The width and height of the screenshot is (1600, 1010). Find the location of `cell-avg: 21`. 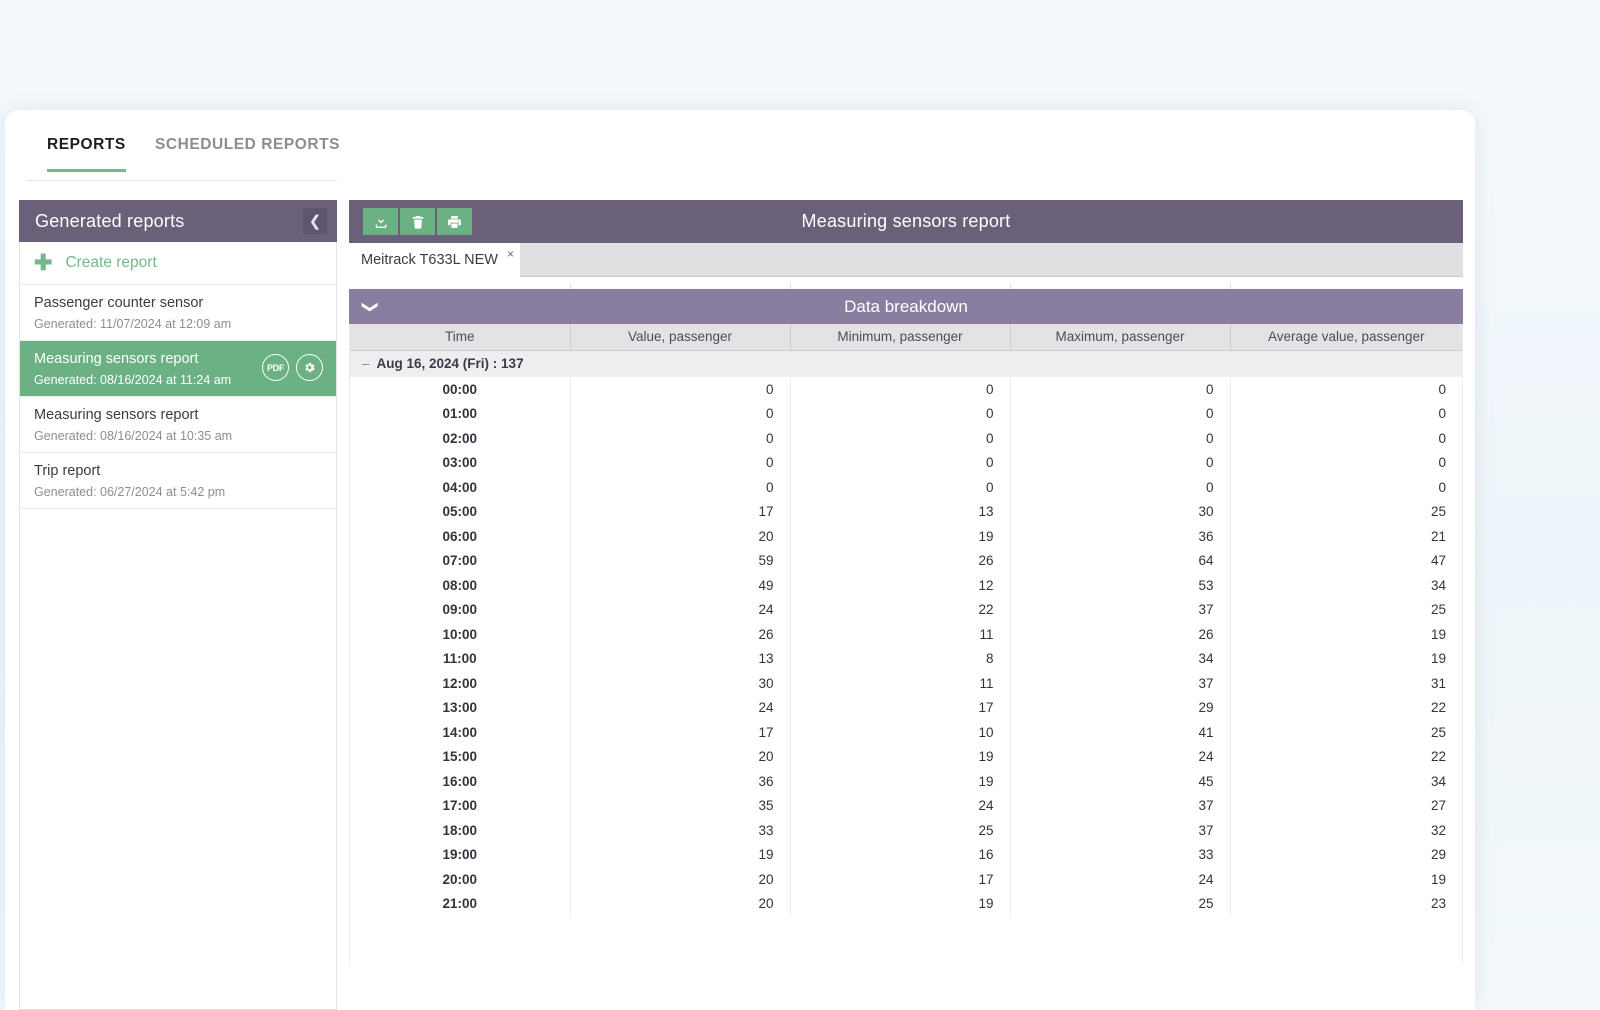

cell-avg: 21 is located at coordinates (1346, 536).